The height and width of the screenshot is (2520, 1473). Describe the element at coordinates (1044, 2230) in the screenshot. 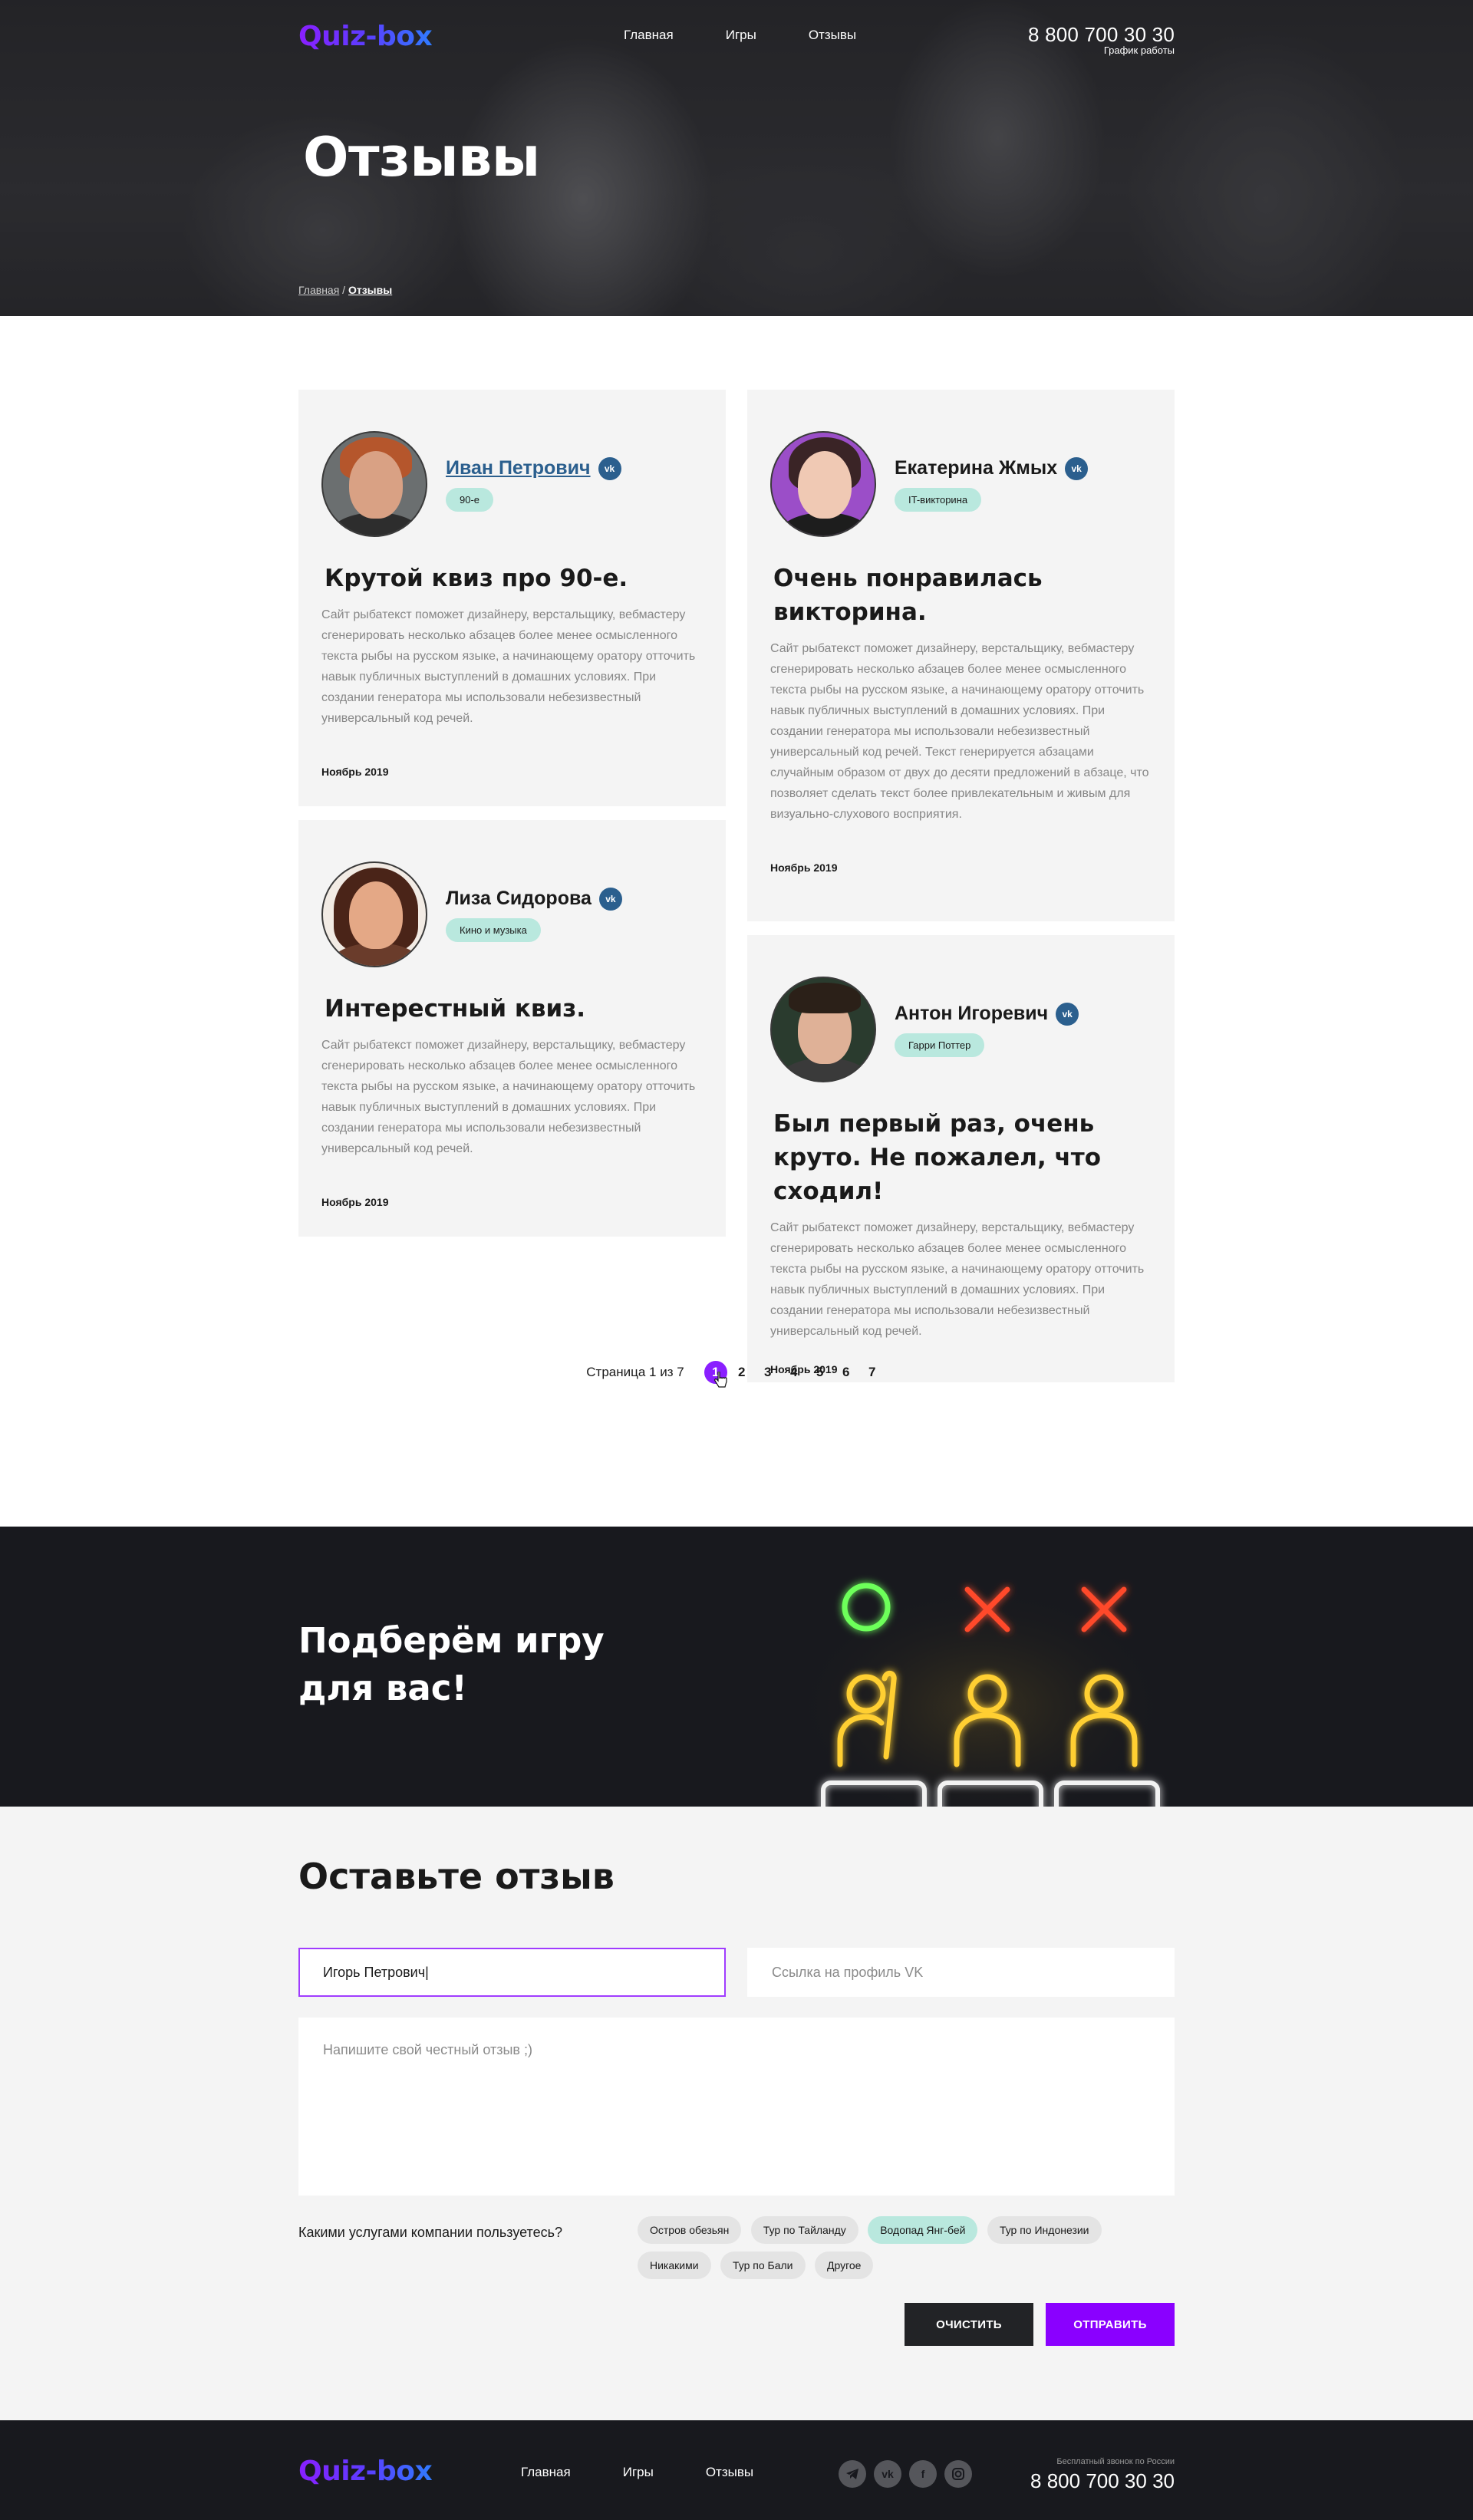

I see `service-chip: Тур по Индонезии` at that location.